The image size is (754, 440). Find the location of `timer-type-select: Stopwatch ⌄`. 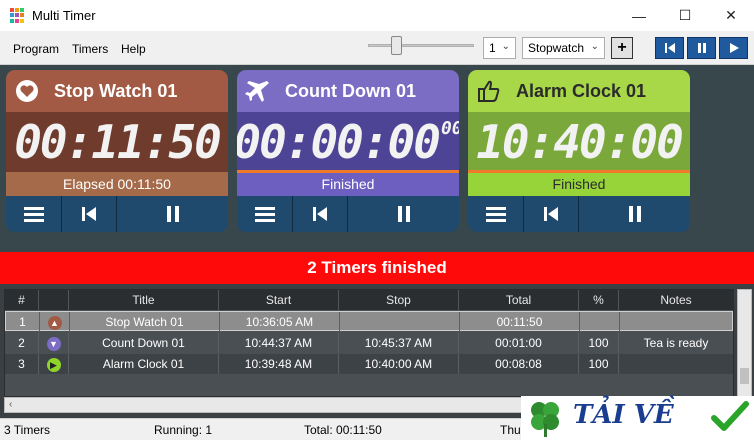

timer-type-select: Stopwatch ⌄ is located at coordinates (563, 48).